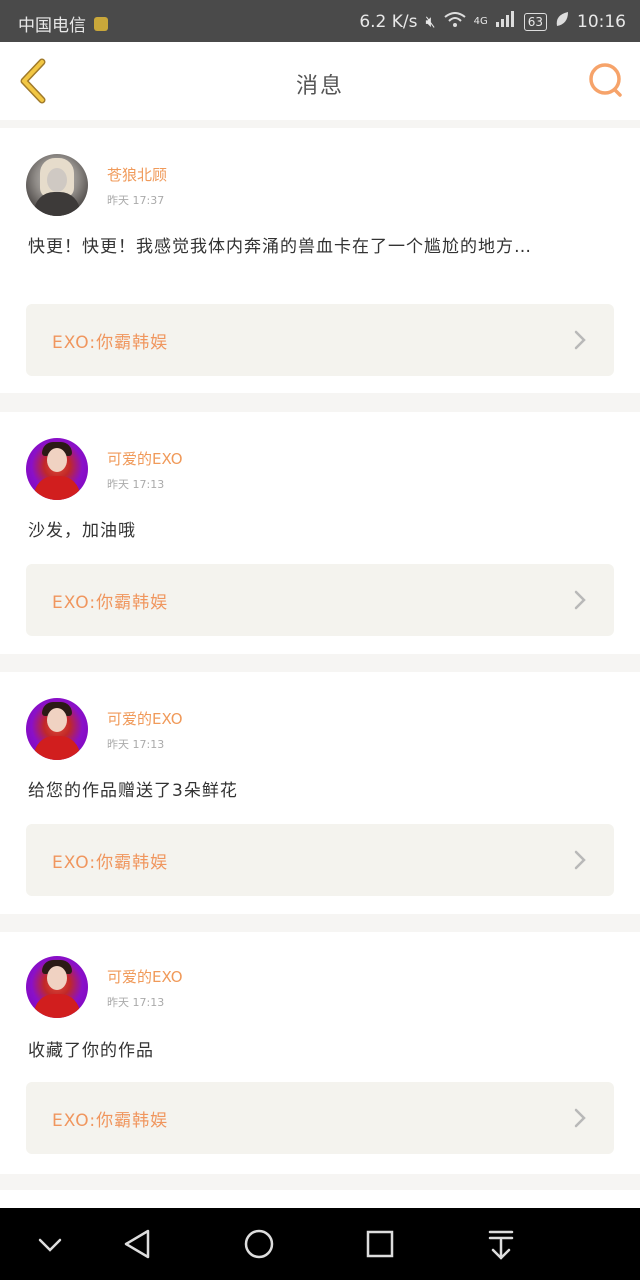  What do you see at coordinates (454, 21) in the screenshot?
I see `wifi-icon` at bounding box center [454, 21].